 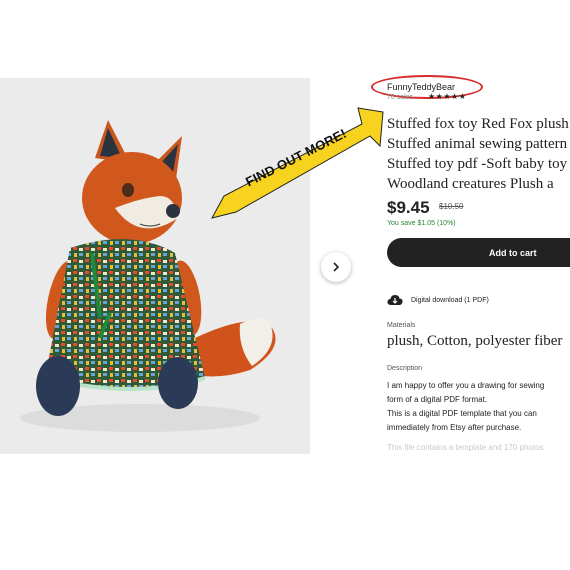 What do you see at coordinates (395, 300) in the screenshot?
I see `cloud-download-icon` at bounding box center [395, 300].